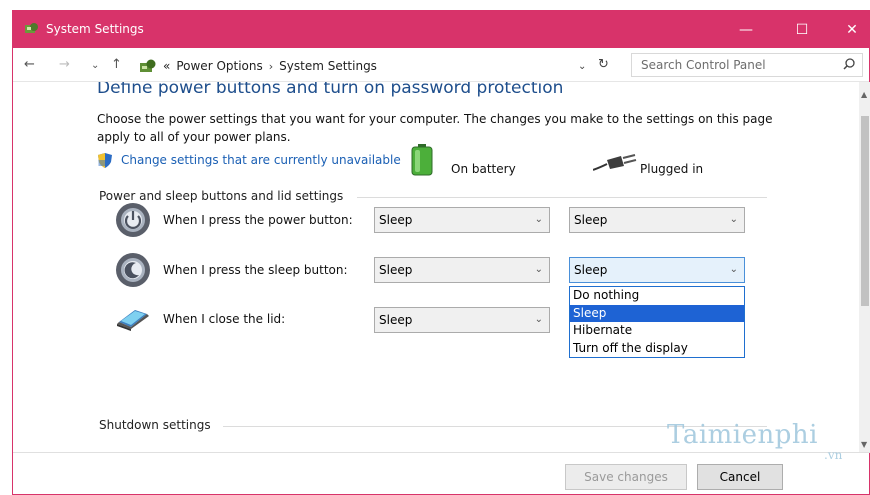 The image size is (870, 495). I want to click on up-arrow-icon: ↑, so click(116, 64).